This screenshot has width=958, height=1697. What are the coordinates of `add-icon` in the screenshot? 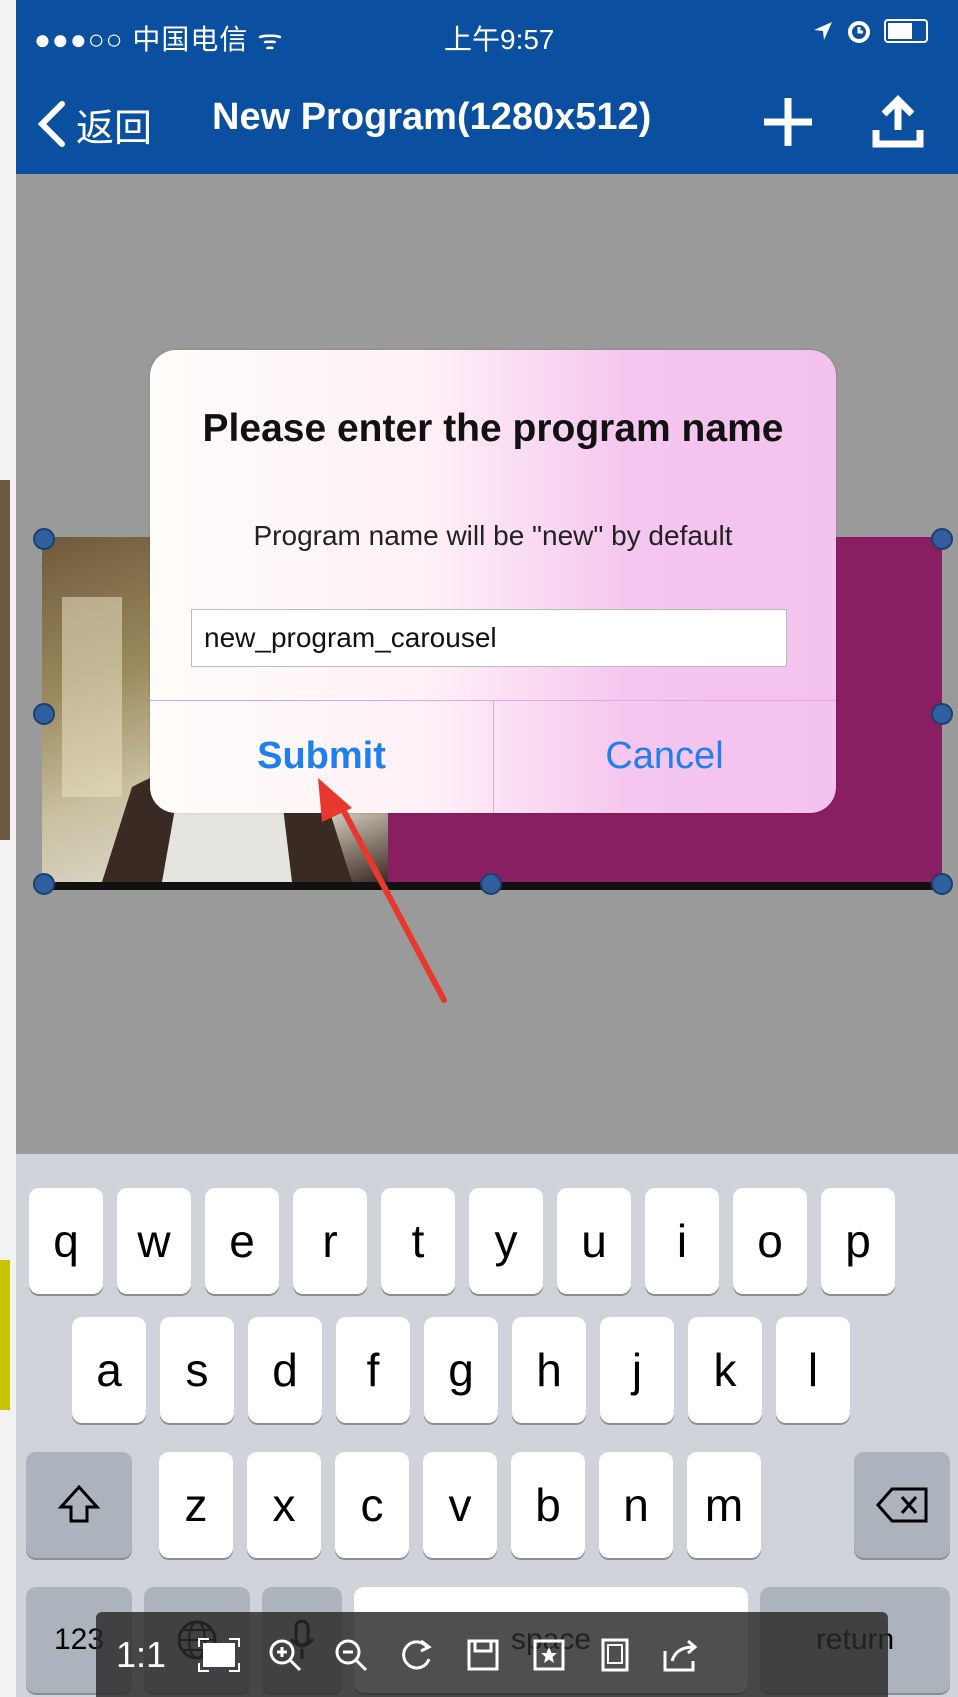 It's located at (788, 122).